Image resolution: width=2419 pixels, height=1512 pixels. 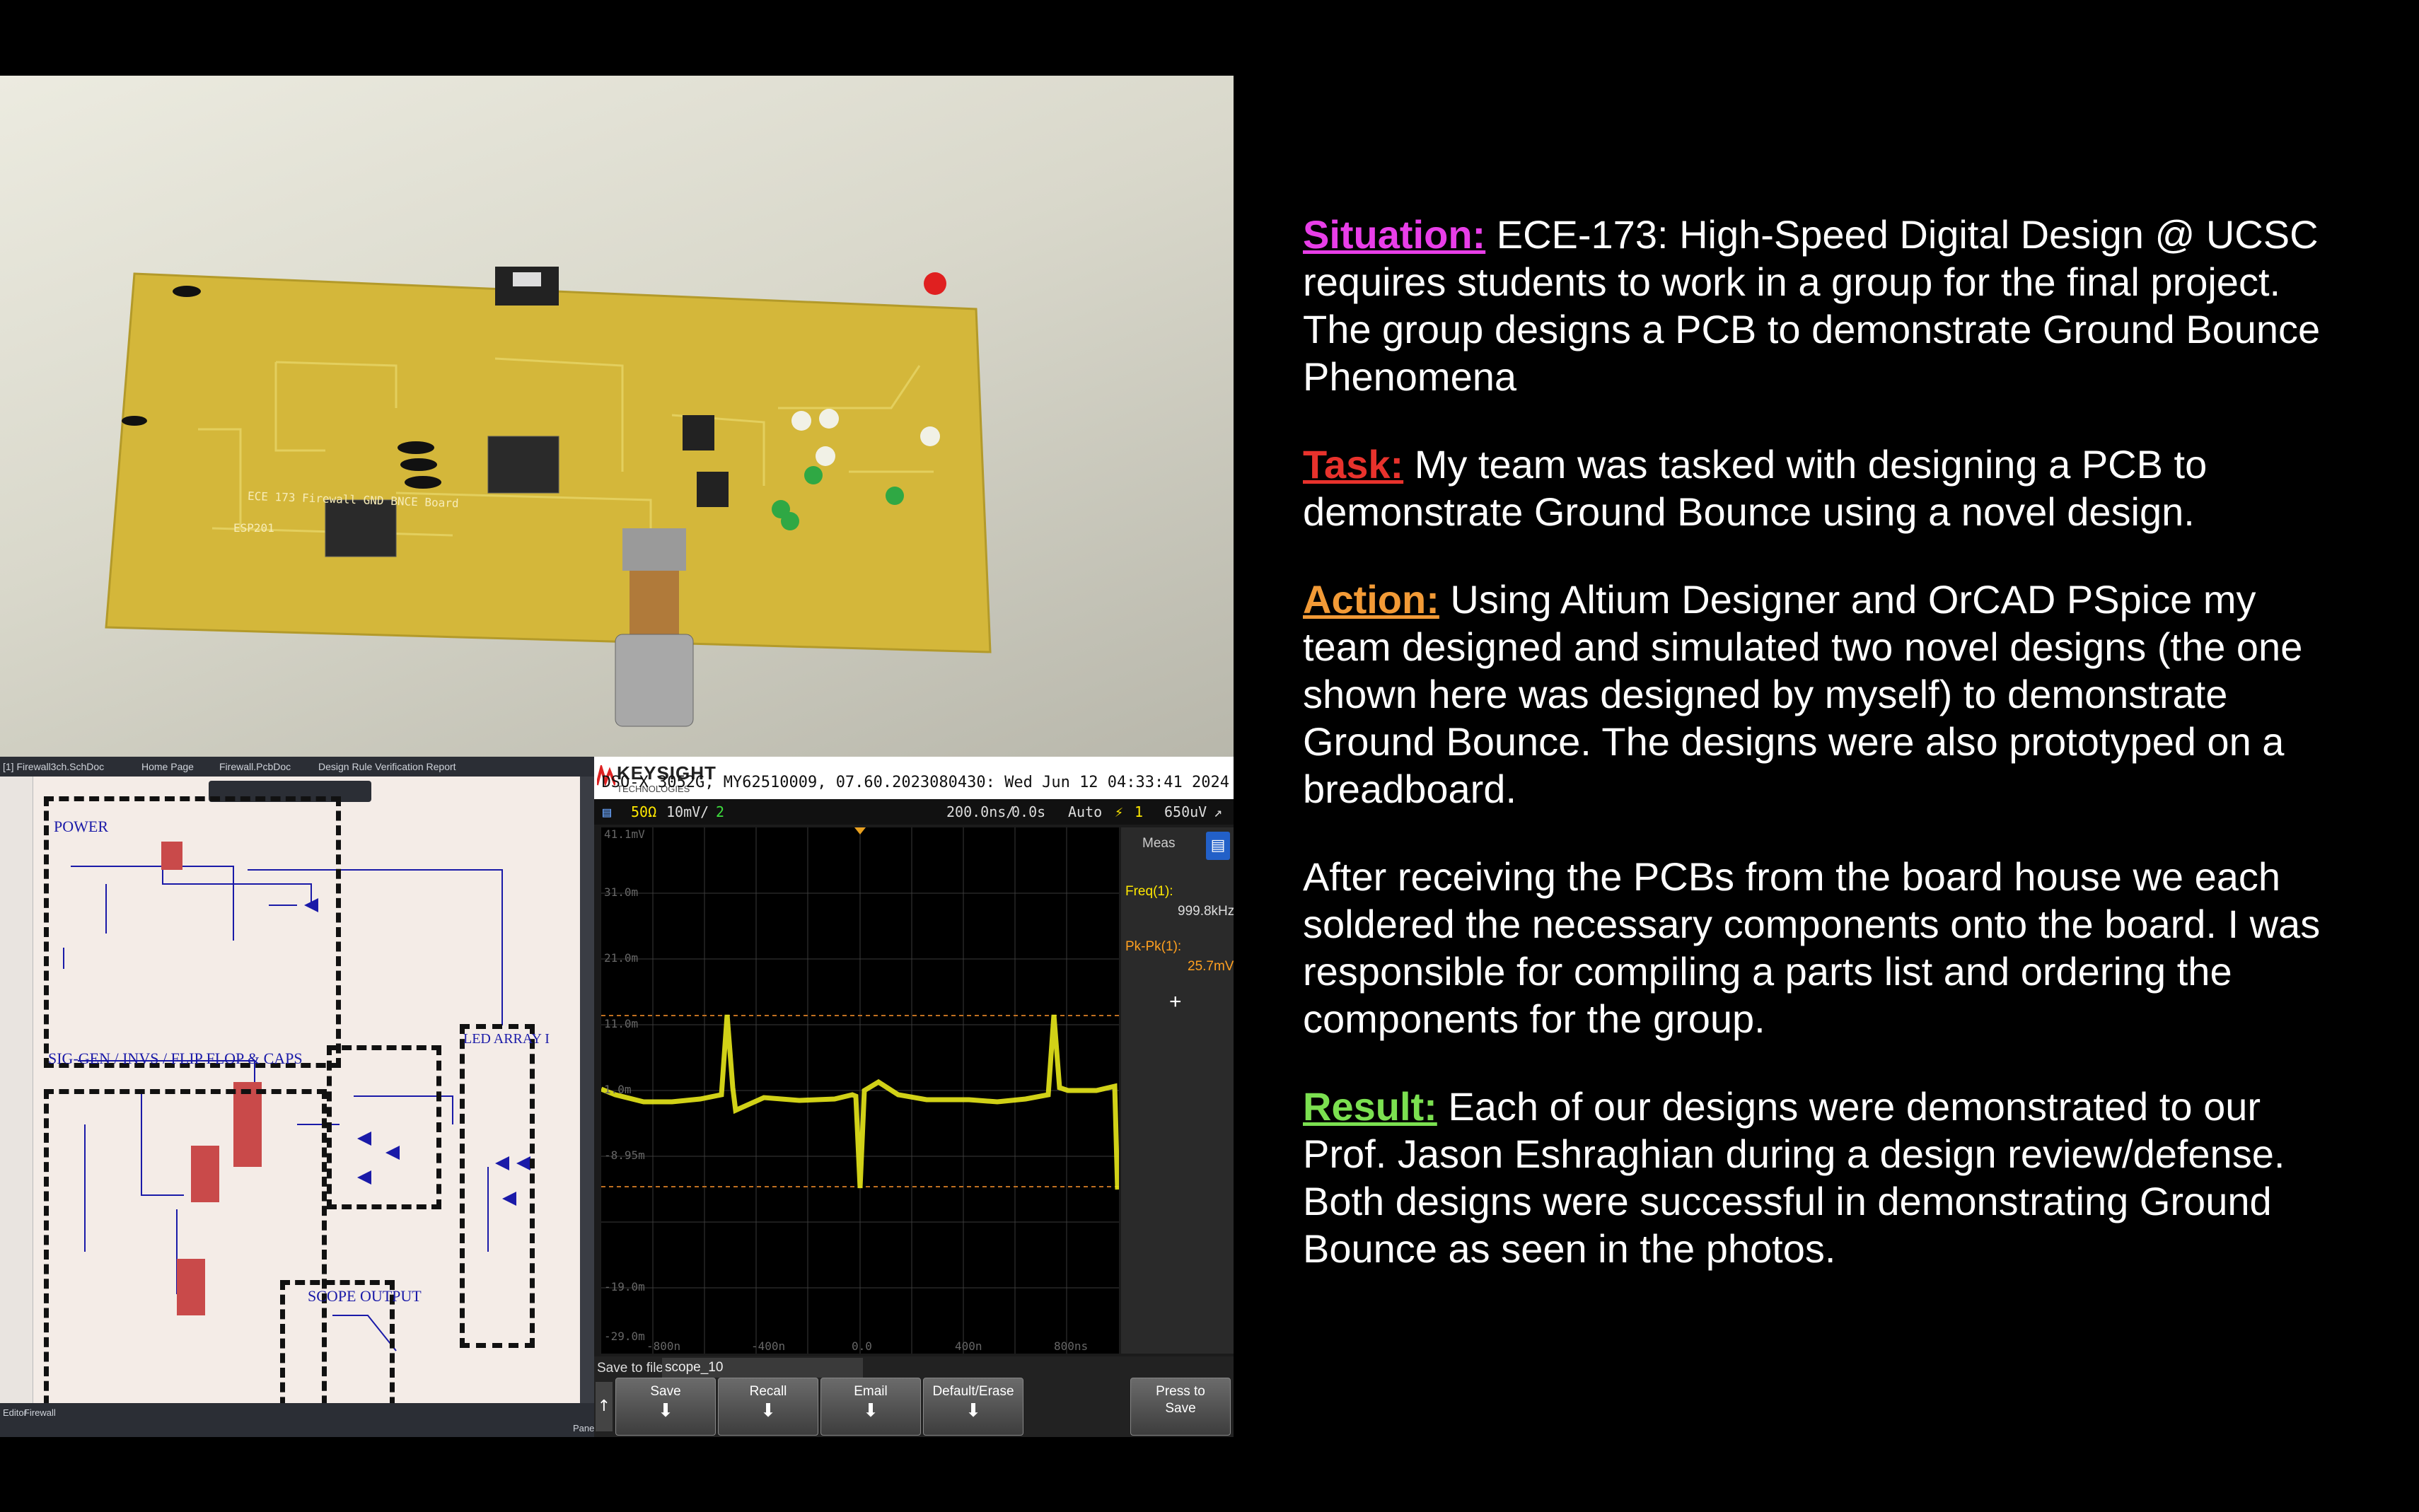 What do you see at coordinates (498, 1186) in the screenshot?
I see `led-array-block` at bounding box center [498, 1186].